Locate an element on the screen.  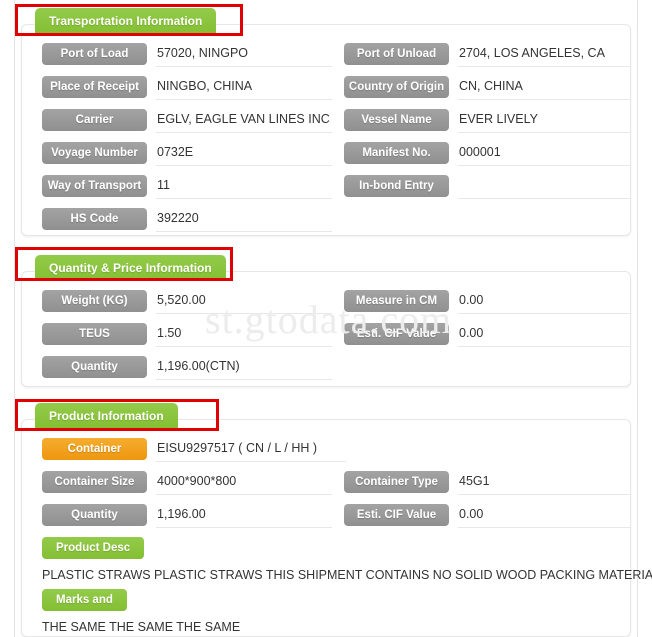
field-esti-cif-value-qty: Esti. CIF Value 0.00 is located at coordinates (487, 336).